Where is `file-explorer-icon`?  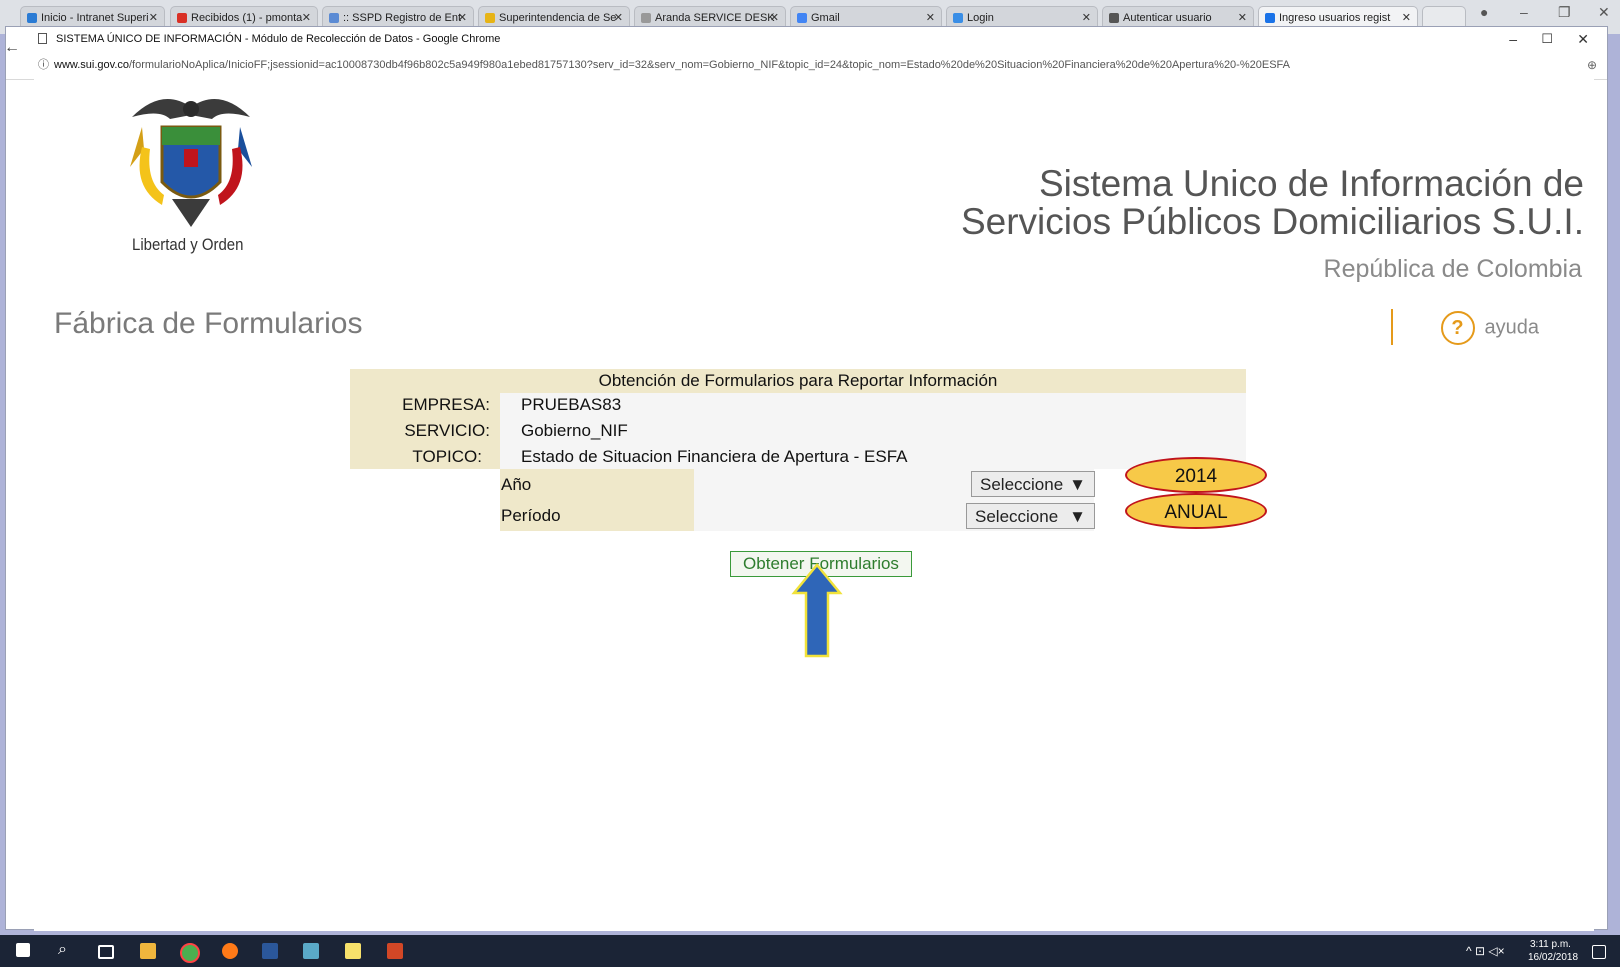 file-explorer-icon is located at coordinates (148, 951).